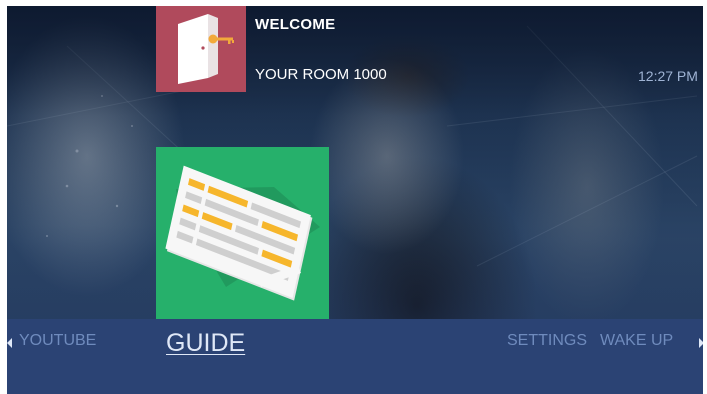 This screenshot has height=394, width=707. What do you see at coordinates (206, 49) in the screenshot?
I see `door-key-icon` at bounding box center [206, 49].